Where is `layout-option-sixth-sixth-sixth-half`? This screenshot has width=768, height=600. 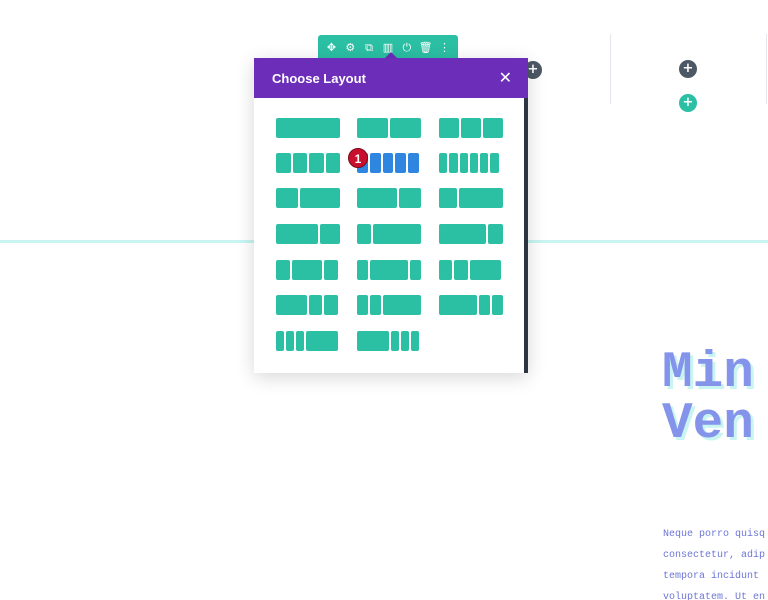
layout-option-sixth-sixth-sixth-half is located at coordinates (307, 341).